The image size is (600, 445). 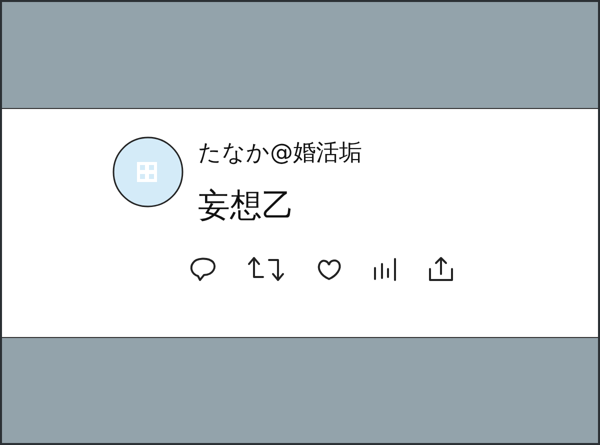 I want to click on author-name: たなか@婚活垢, so click(x=280, y=153).